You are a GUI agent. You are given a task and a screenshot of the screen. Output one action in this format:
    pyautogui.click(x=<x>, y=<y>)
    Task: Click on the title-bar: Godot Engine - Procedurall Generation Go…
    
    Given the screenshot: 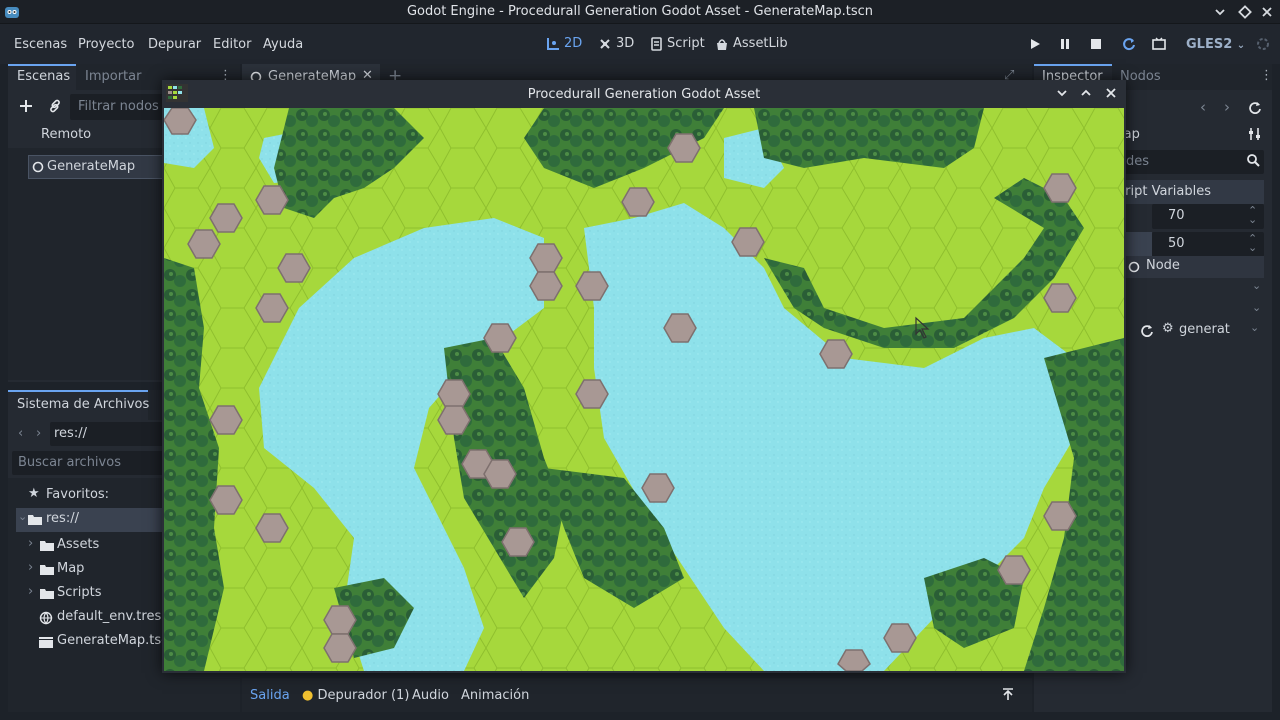 What is the action you would take?
    pyautogui.click(x=640, y=12)
    